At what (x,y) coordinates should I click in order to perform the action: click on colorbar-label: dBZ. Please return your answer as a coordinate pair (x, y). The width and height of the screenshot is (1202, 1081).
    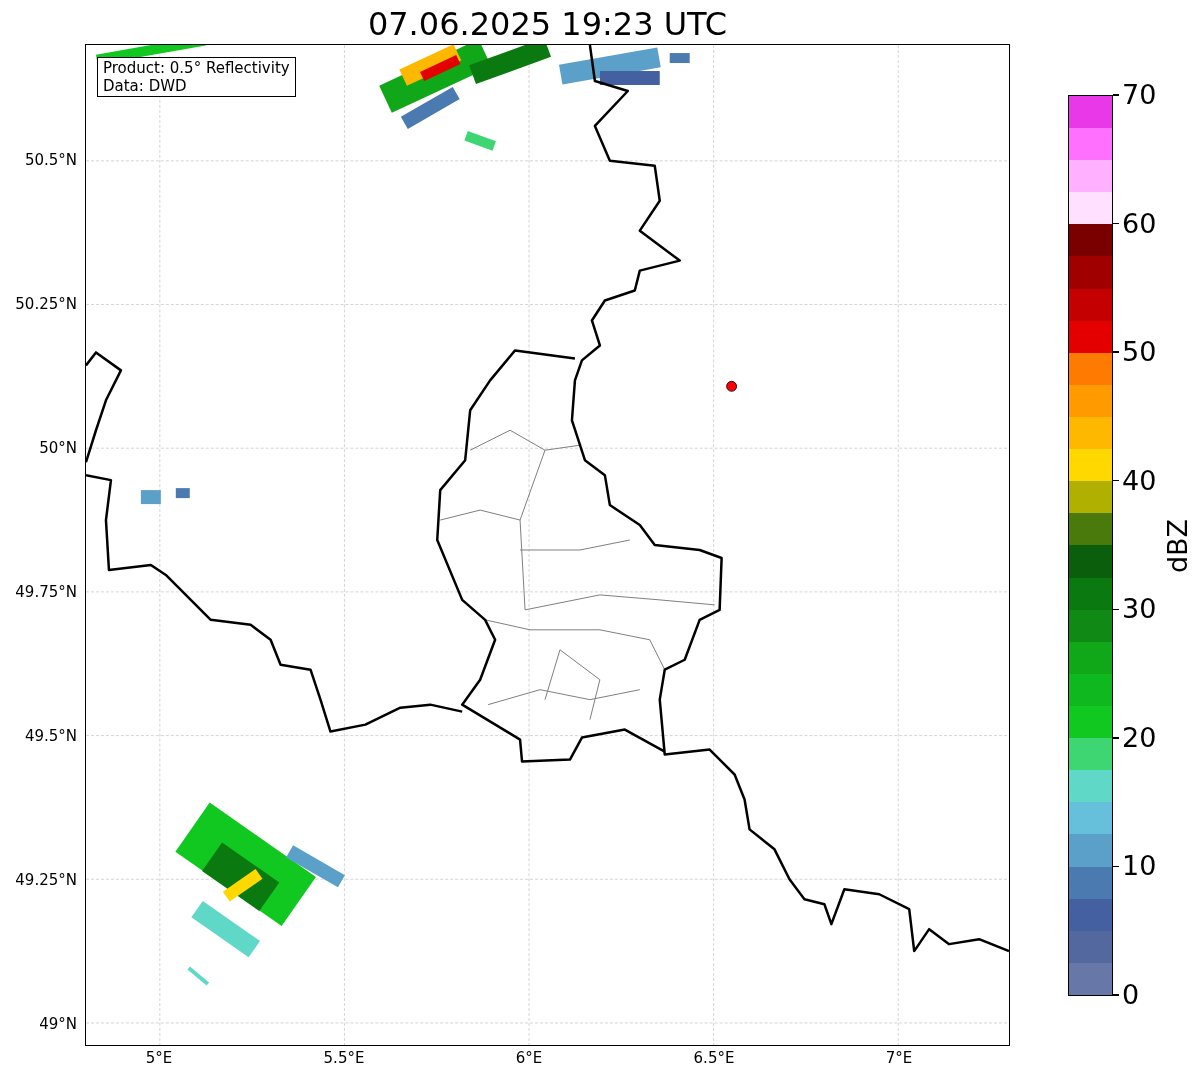
    Looking at the image, I should click on (1178, 546).